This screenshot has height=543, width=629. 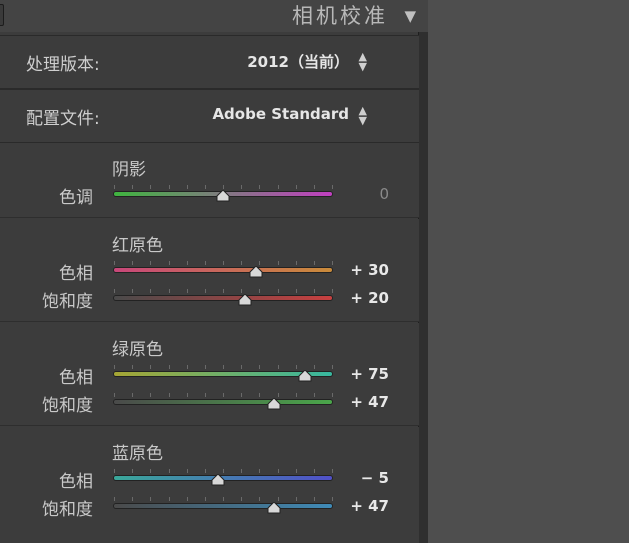 I want to click on red-hue-slider, so click(x=223, y=270).